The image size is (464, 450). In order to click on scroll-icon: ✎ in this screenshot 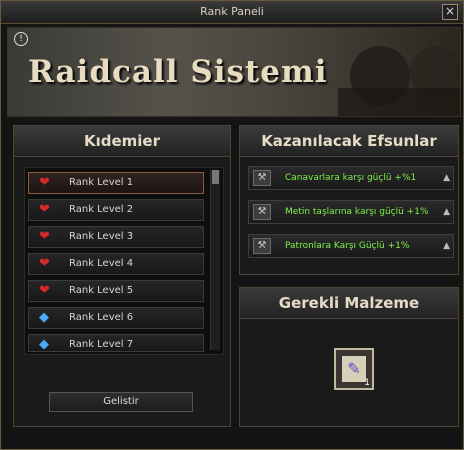, I will do `click(354, 369)`.